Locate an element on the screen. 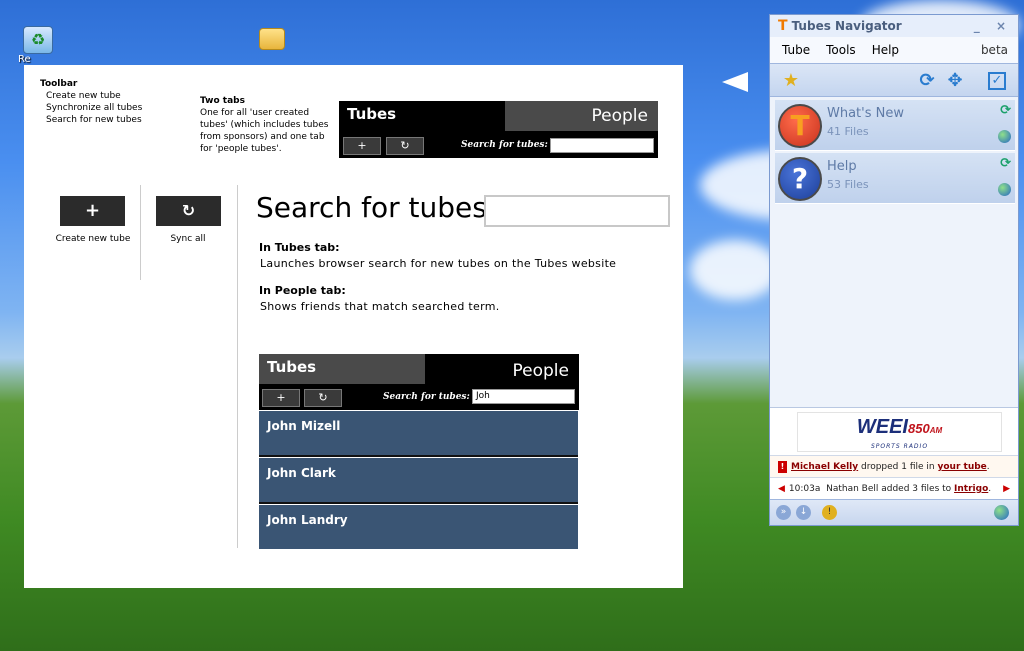 This screenshot has width=1024, height=651. prev-arrow-icon: ◀ is located at coordinates (781, 489).